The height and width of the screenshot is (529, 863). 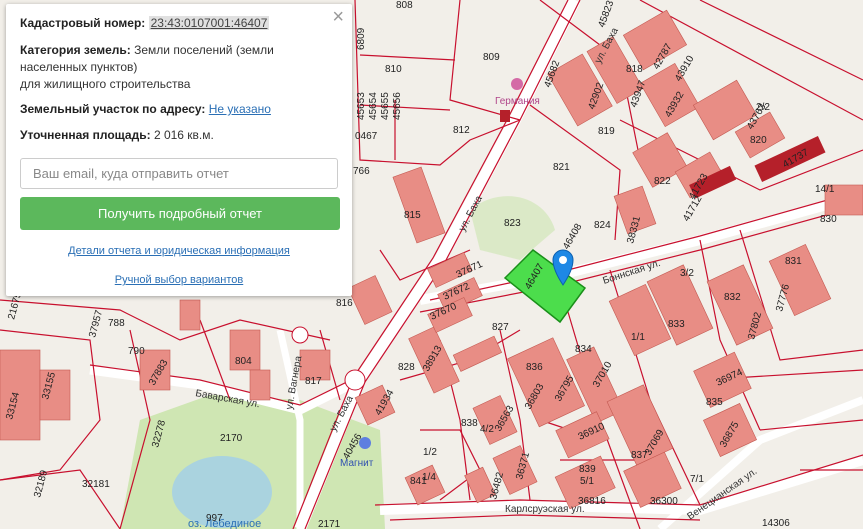 I want to click on cadastral-number: 23:43:0107001:46407, so click(x=209, y=23).